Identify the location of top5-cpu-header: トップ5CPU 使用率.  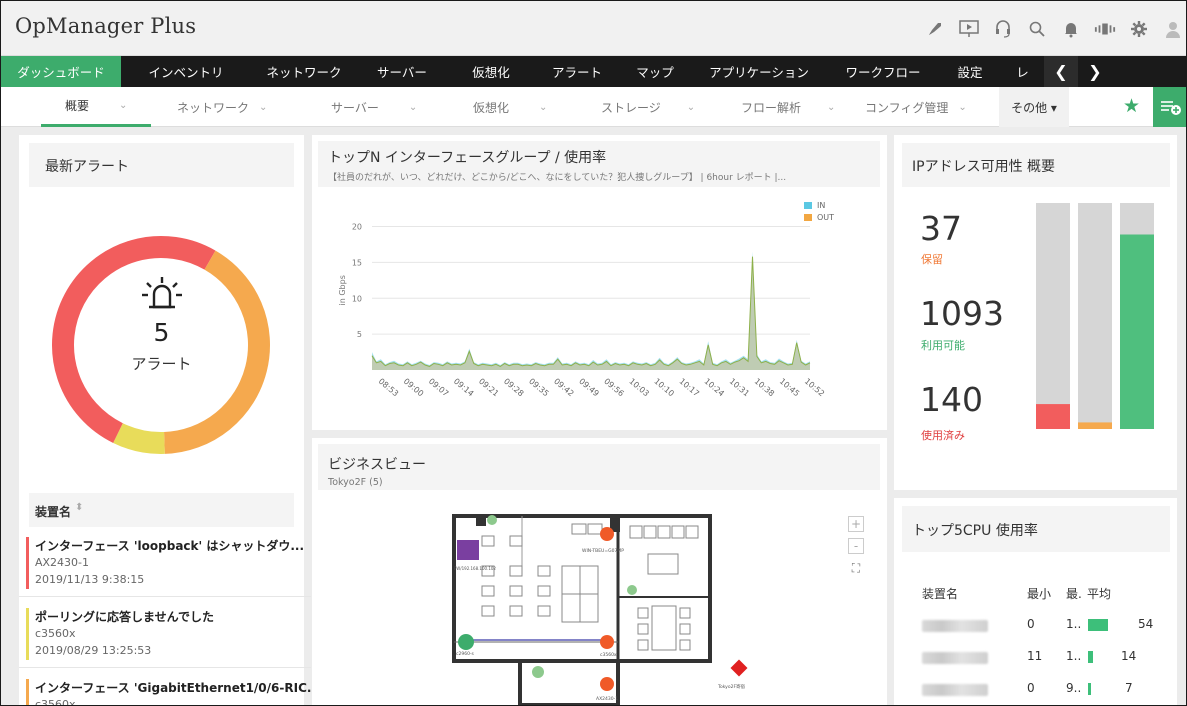
(1036, 529).